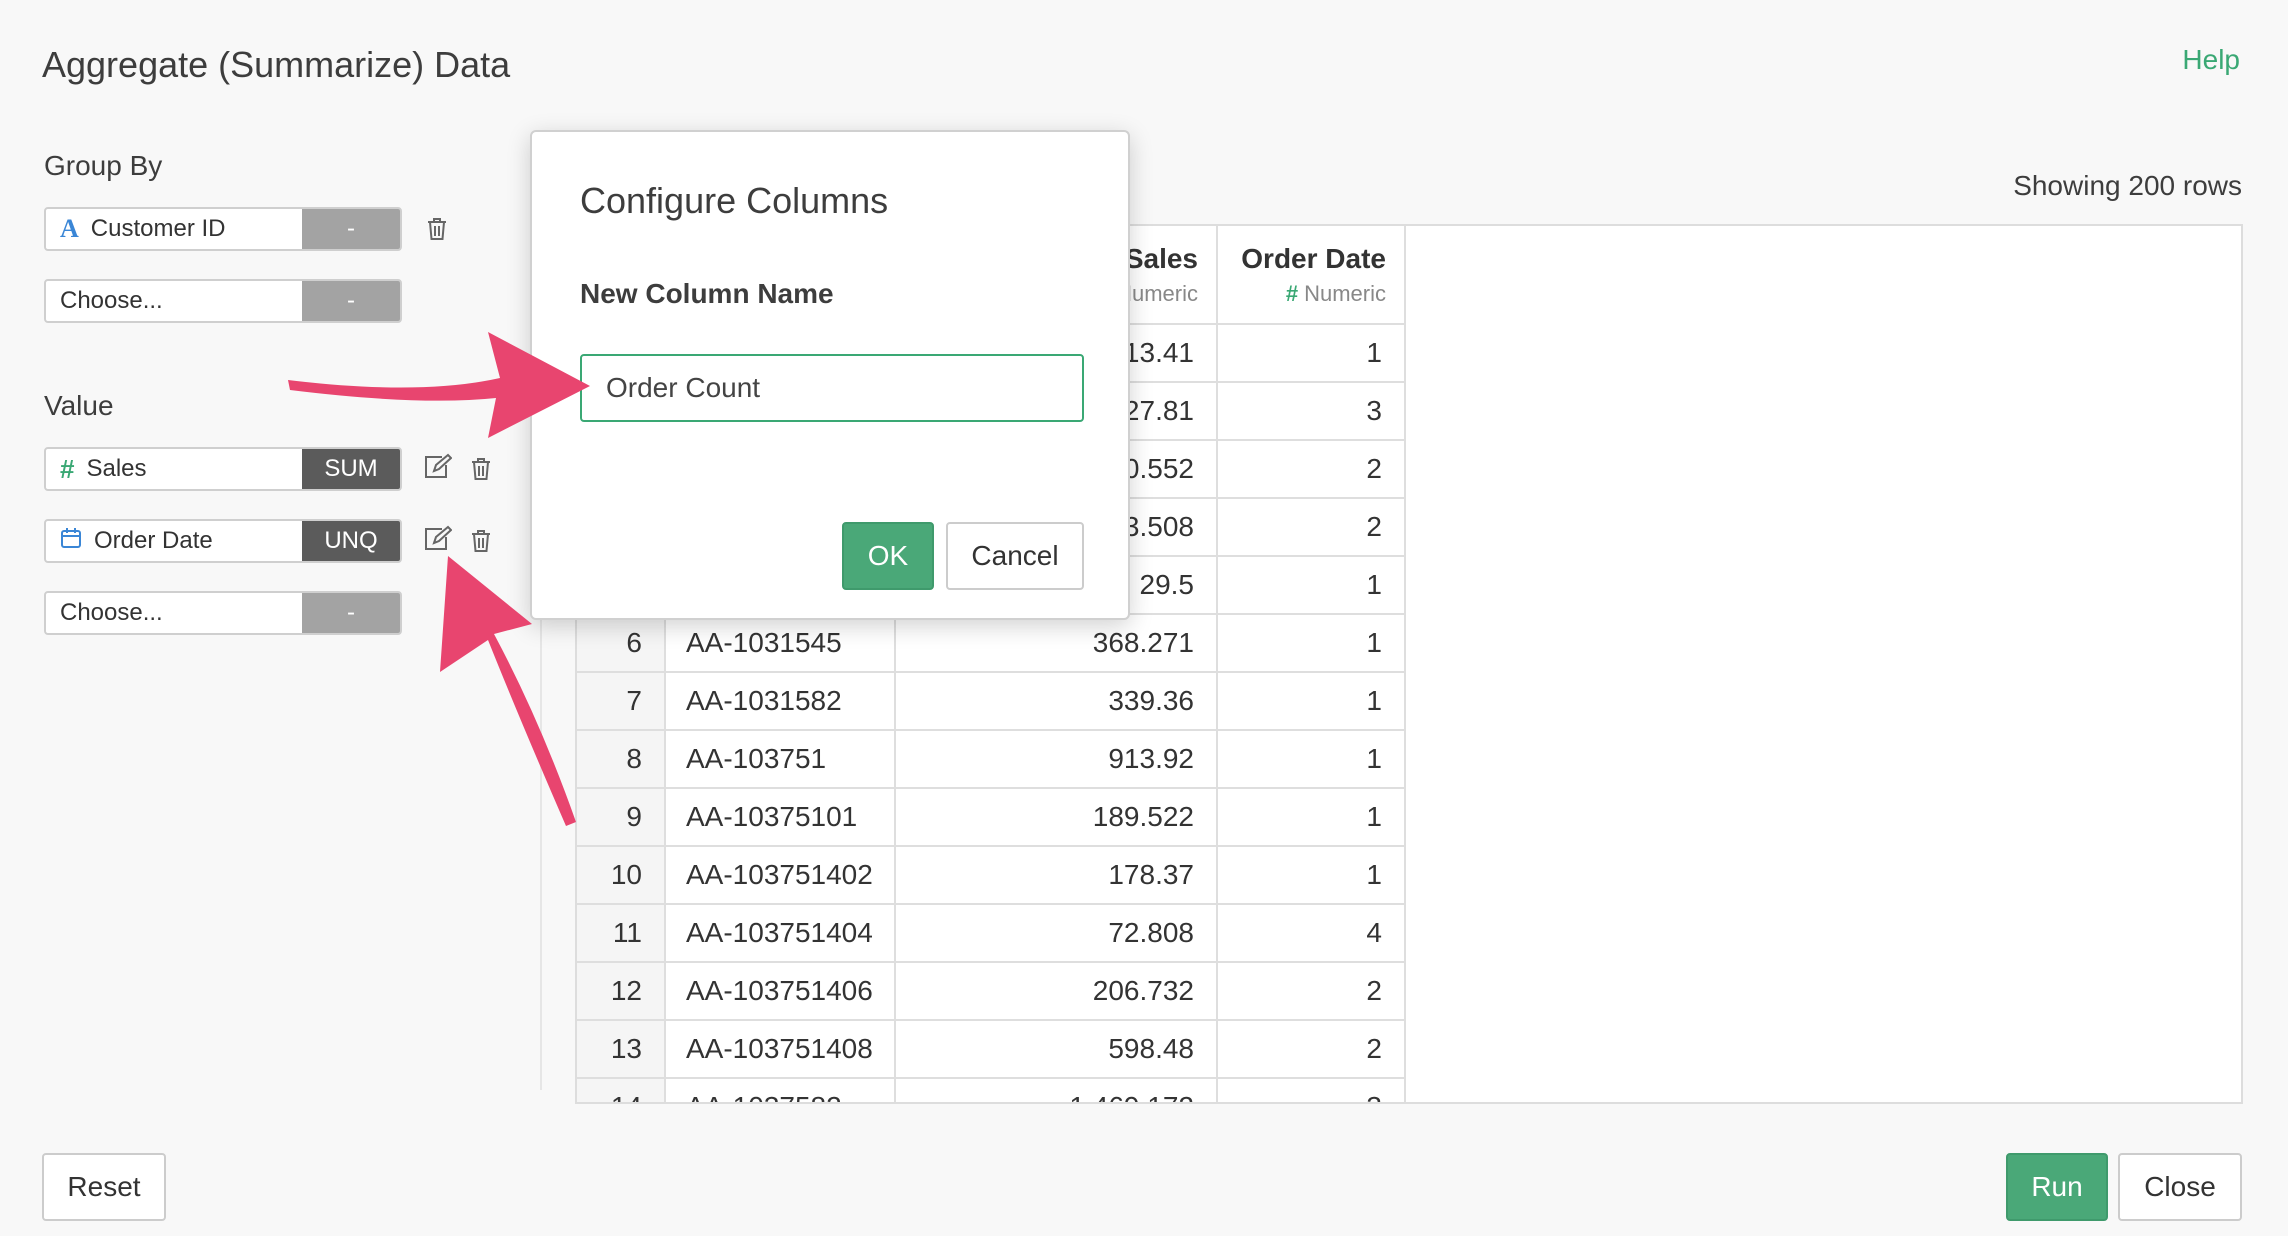  What do you see at coordinates (116, 468) in the screenshot?
I see `picker-label: Sales` at bounding box center [116, 468].